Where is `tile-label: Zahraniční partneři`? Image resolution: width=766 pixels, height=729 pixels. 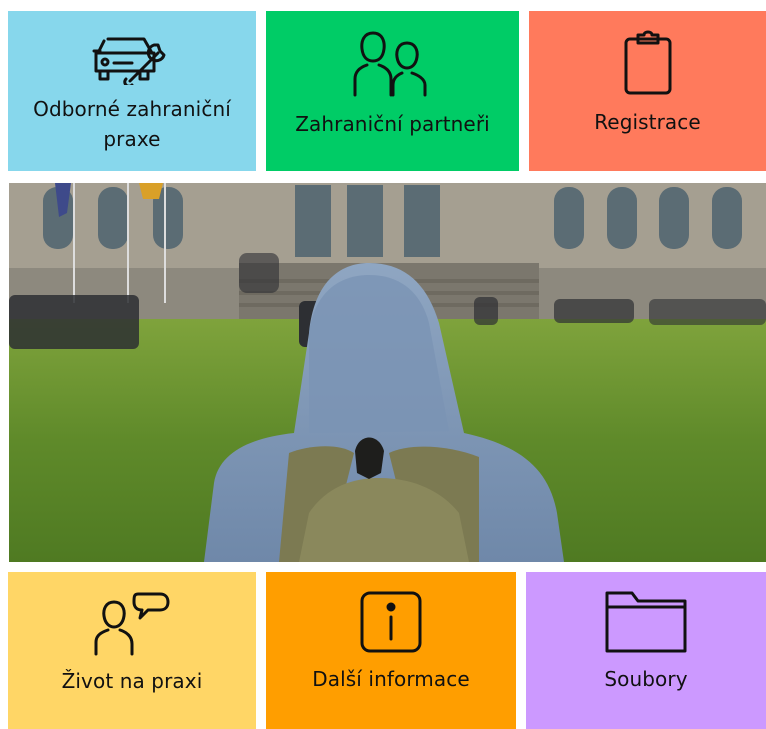
tile-label: Zahraniční partneři is located at coordinates (392, 124).